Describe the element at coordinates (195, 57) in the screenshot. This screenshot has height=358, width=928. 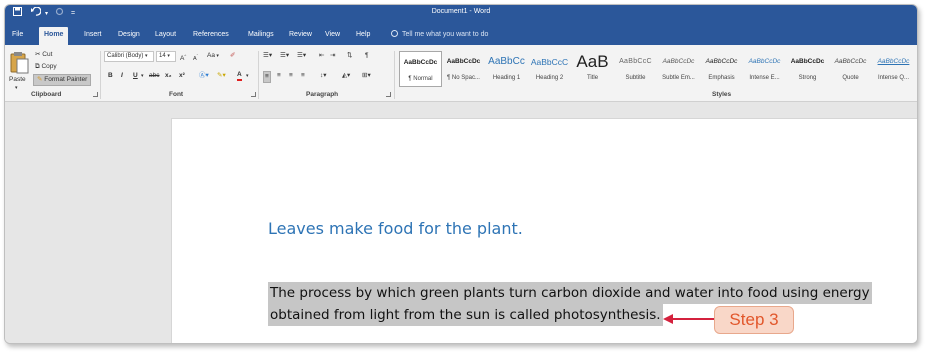
I see `shrink-font-icon: Aˇ` at that location.